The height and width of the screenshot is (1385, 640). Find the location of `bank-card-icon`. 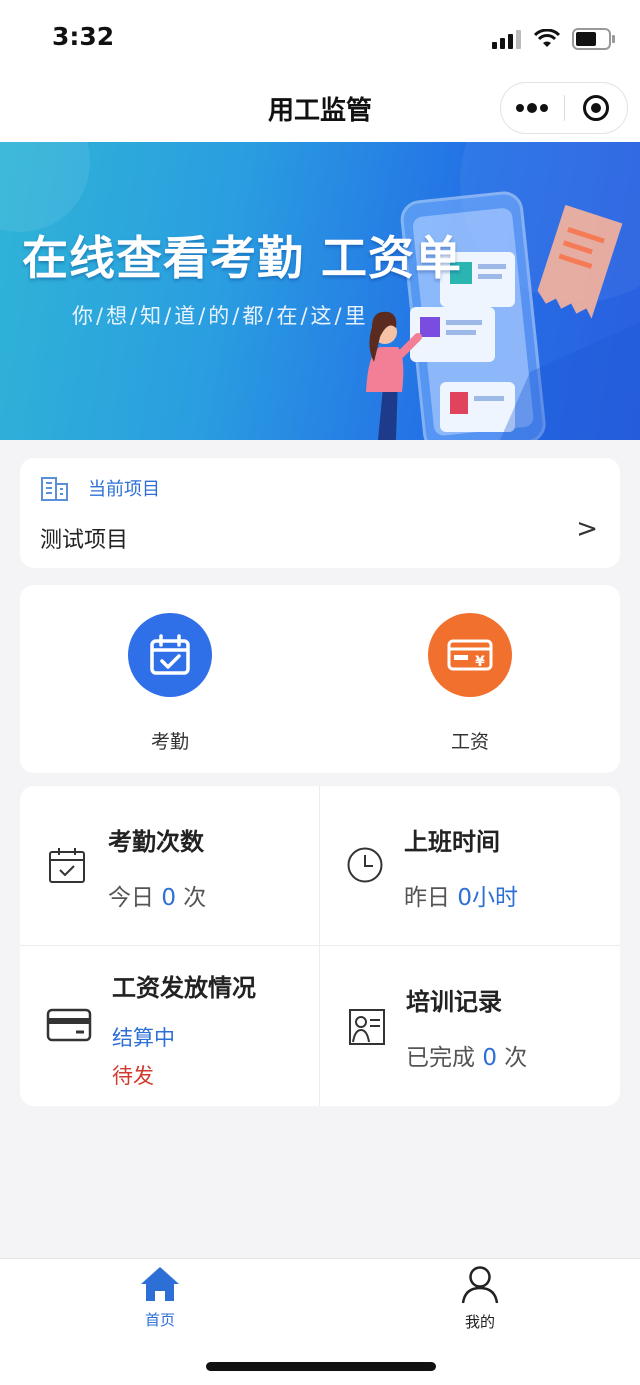

bank-card-icon is located at coordinates (69, 1025).